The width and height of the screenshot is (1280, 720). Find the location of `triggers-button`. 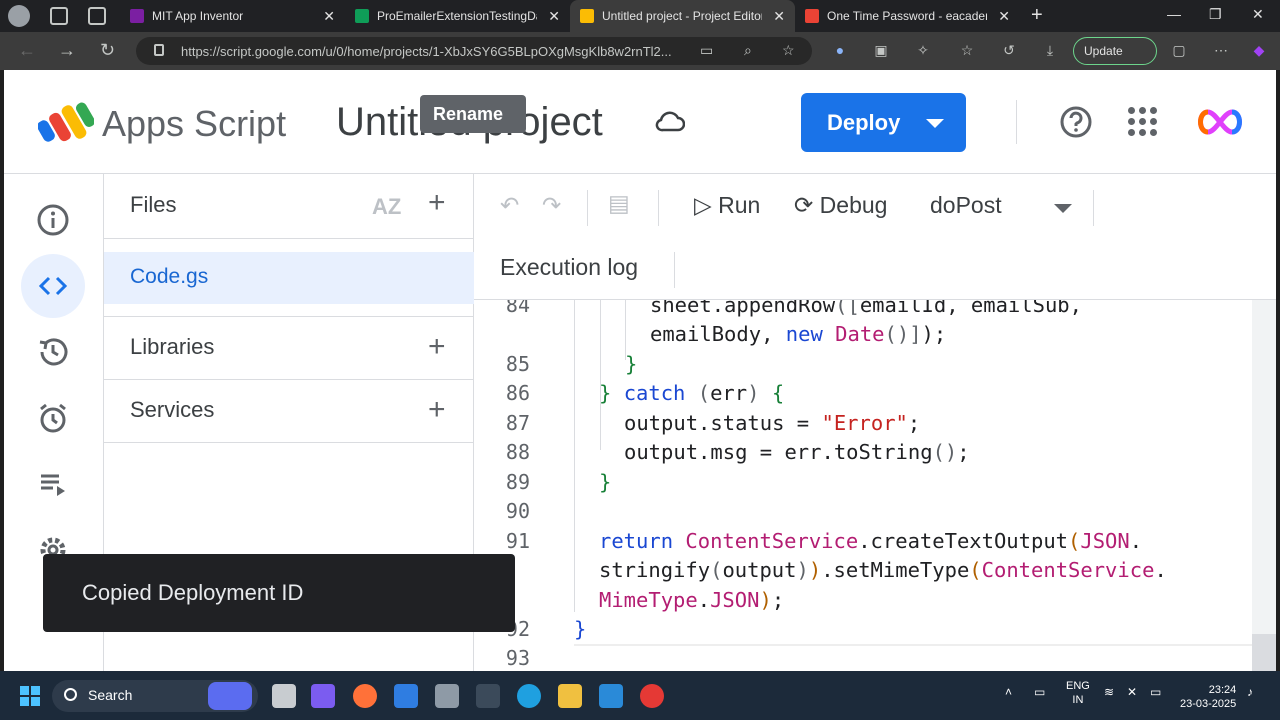

triggers-button is located at coordinates (53, 418).